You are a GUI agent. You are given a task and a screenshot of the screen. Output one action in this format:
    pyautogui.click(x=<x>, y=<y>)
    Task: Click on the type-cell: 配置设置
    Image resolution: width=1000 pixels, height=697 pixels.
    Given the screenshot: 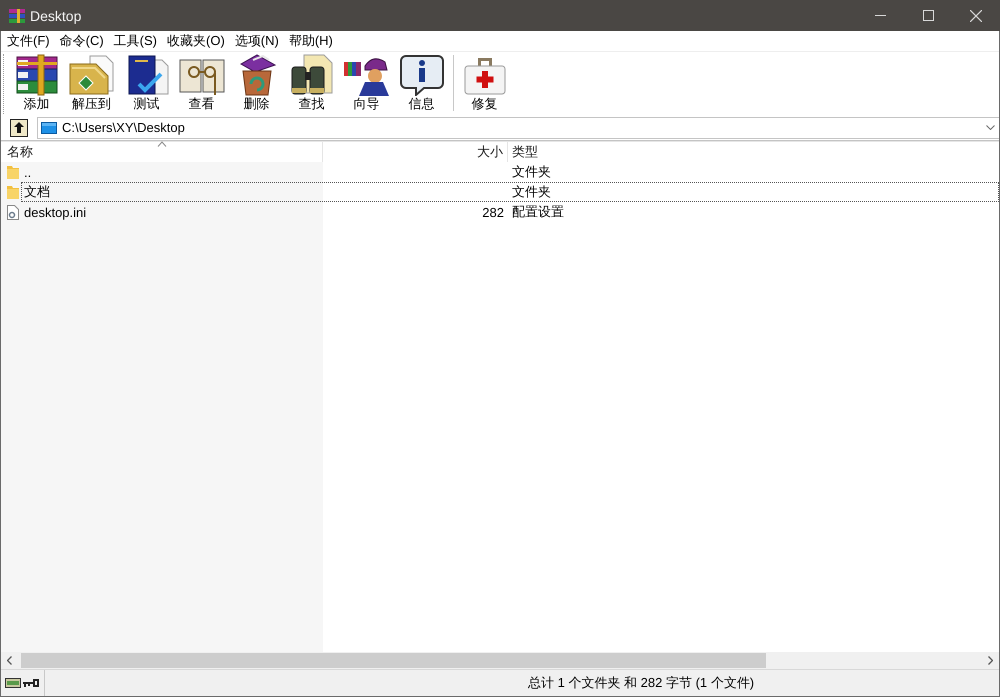 What is the action you would take?
    pyautogui.click(x=538, y=211)
    